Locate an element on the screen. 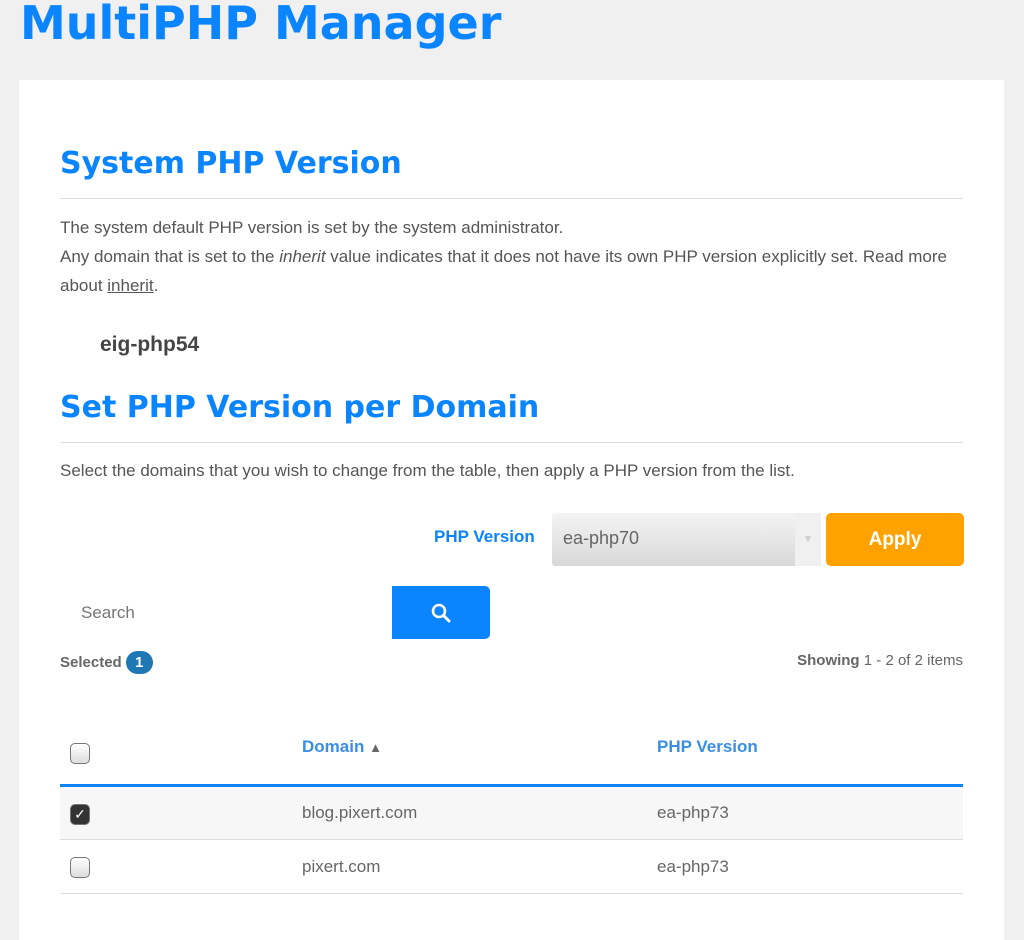 This screenshot has width=1024, height=940. selected-count: Selected 1 is located at coordinates (106, 662).